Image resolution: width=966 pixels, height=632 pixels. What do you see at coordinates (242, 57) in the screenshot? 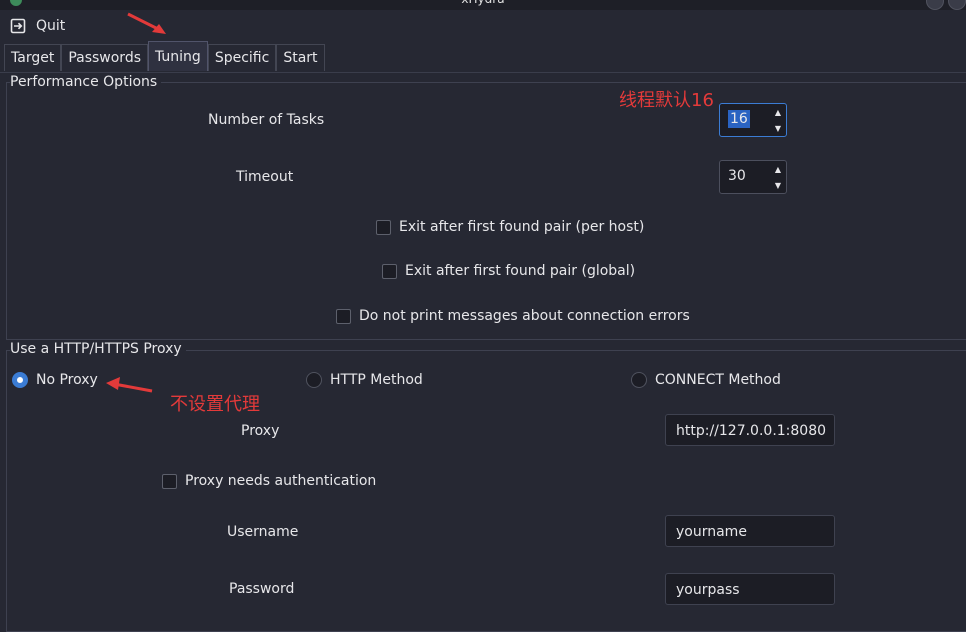
I see `tab-specific: Specific` at bounding box center [242, 57].